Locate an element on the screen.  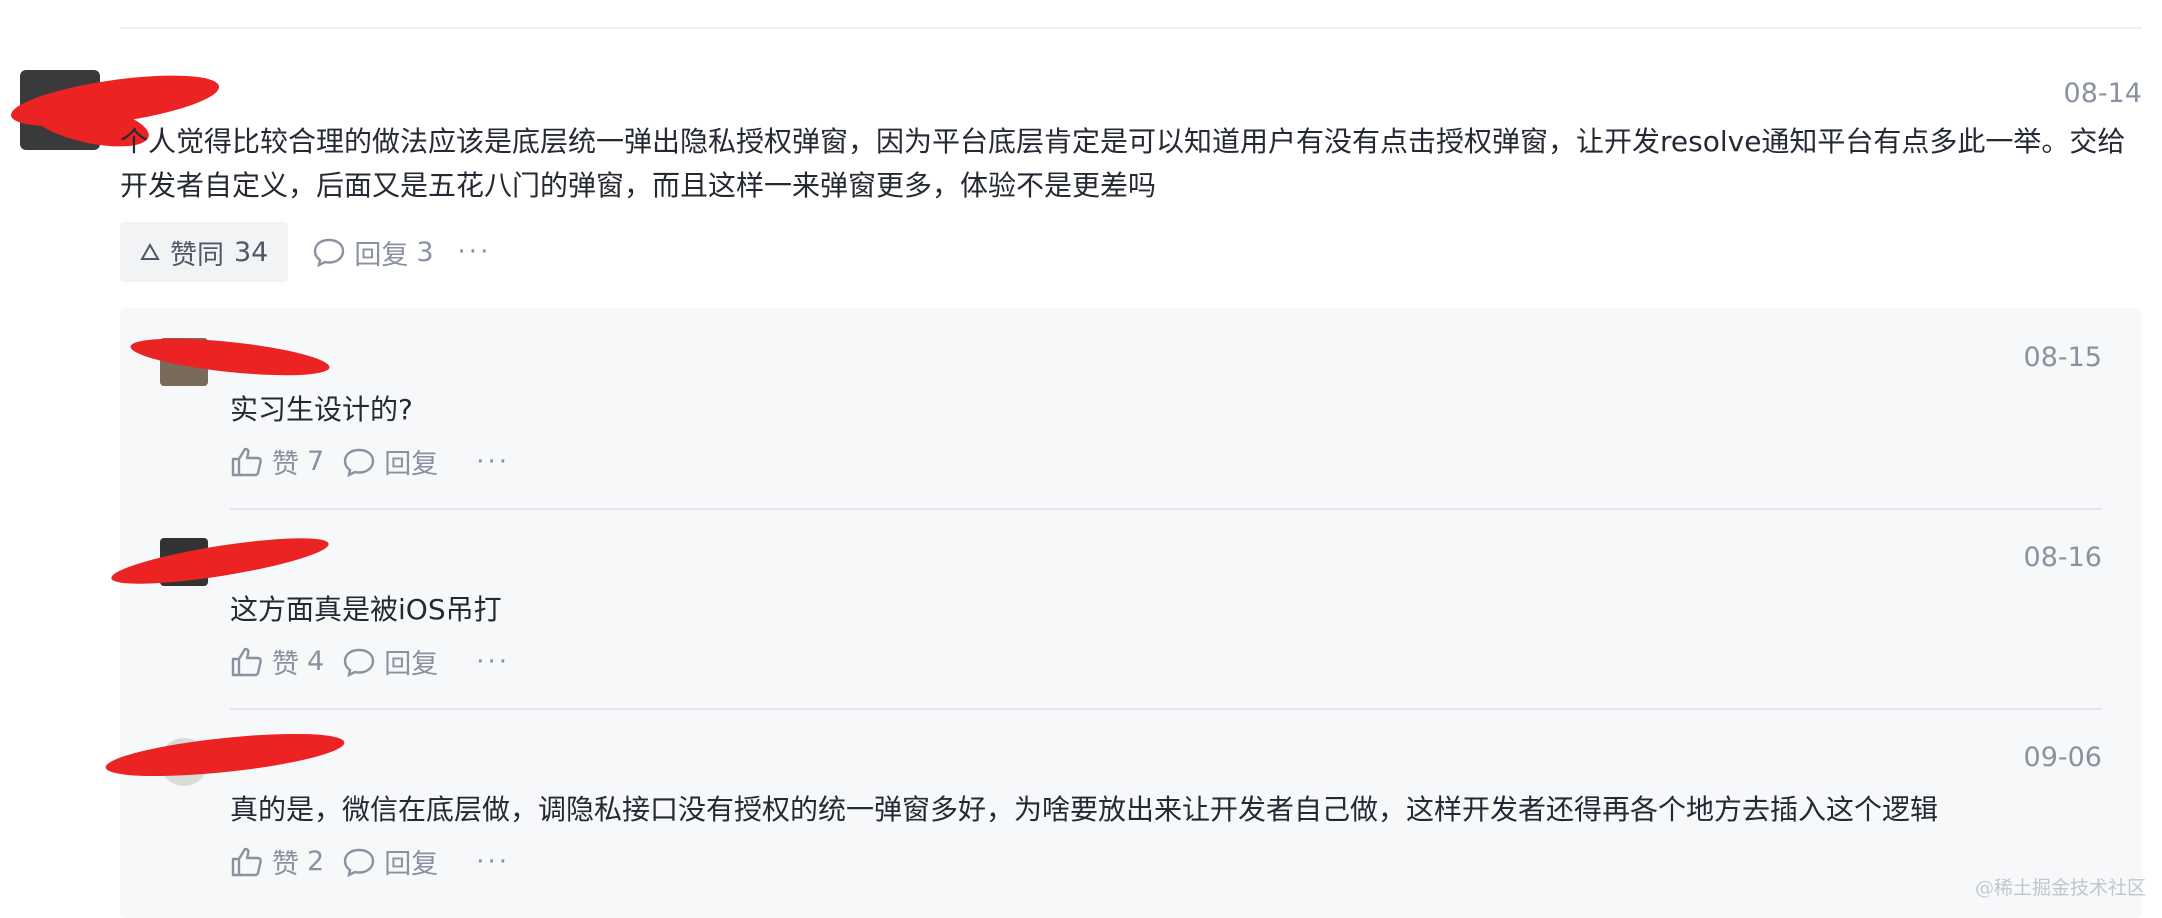
reply-date: 09-06 is located at coordinates (2062, 757).